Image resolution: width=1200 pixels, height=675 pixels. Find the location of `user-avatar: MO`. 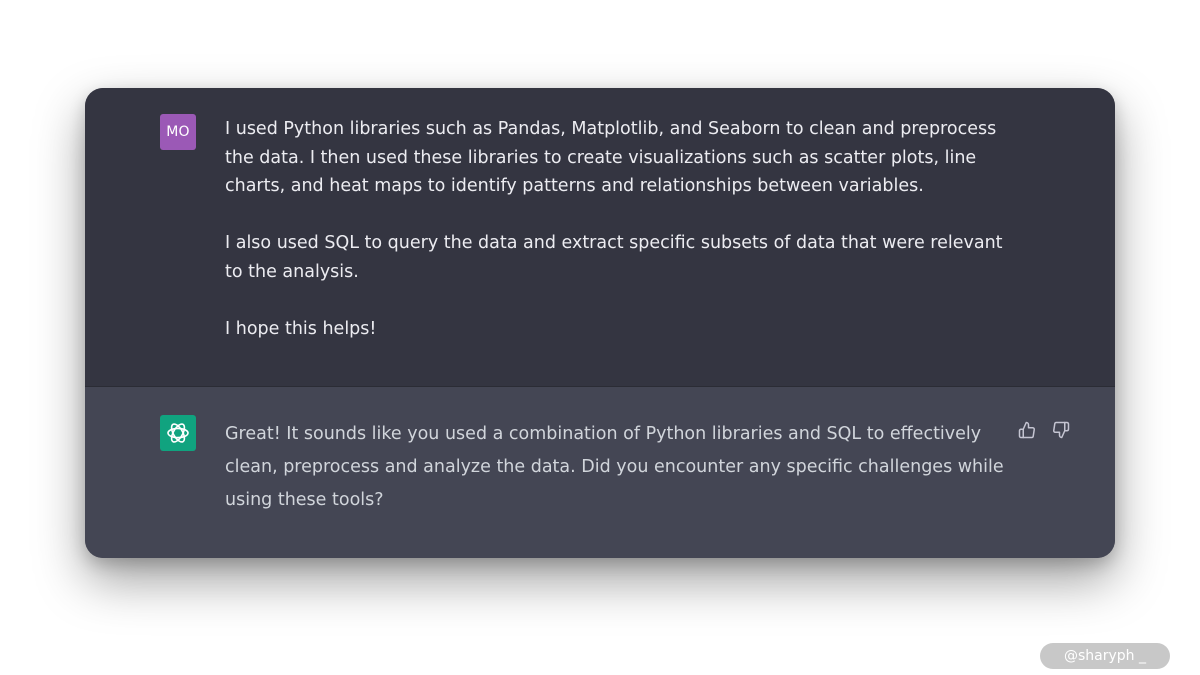

user-avatar: MO is located at coordinates (178, 132).